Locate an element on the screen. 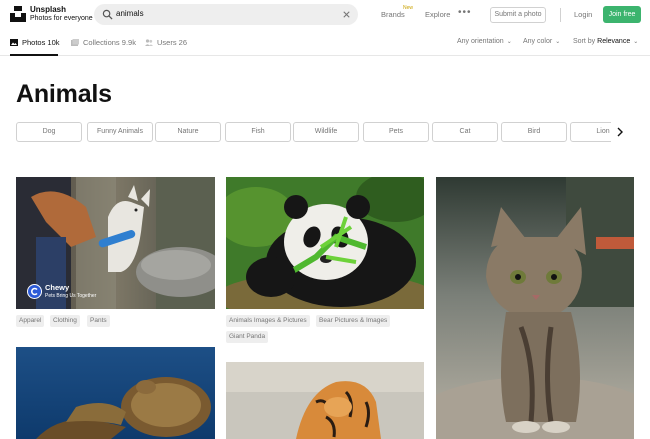  photo-panda is located at coordinates (325, 243).